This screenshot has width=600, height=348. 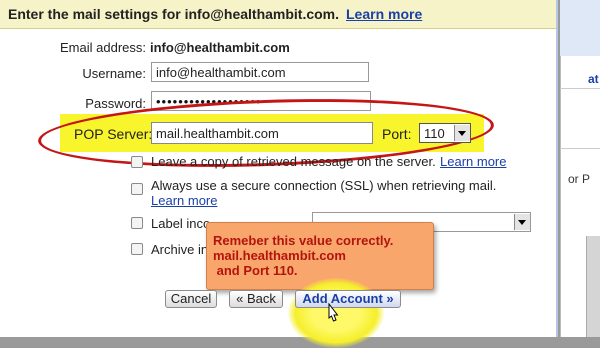 I want to click on background-window-topbar, so click(x=580, y=28).